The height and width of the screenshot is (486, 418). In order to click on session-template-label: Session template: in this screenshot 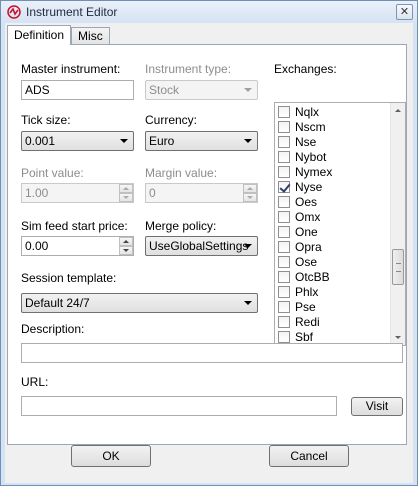, I will do `click(69, 278)`.